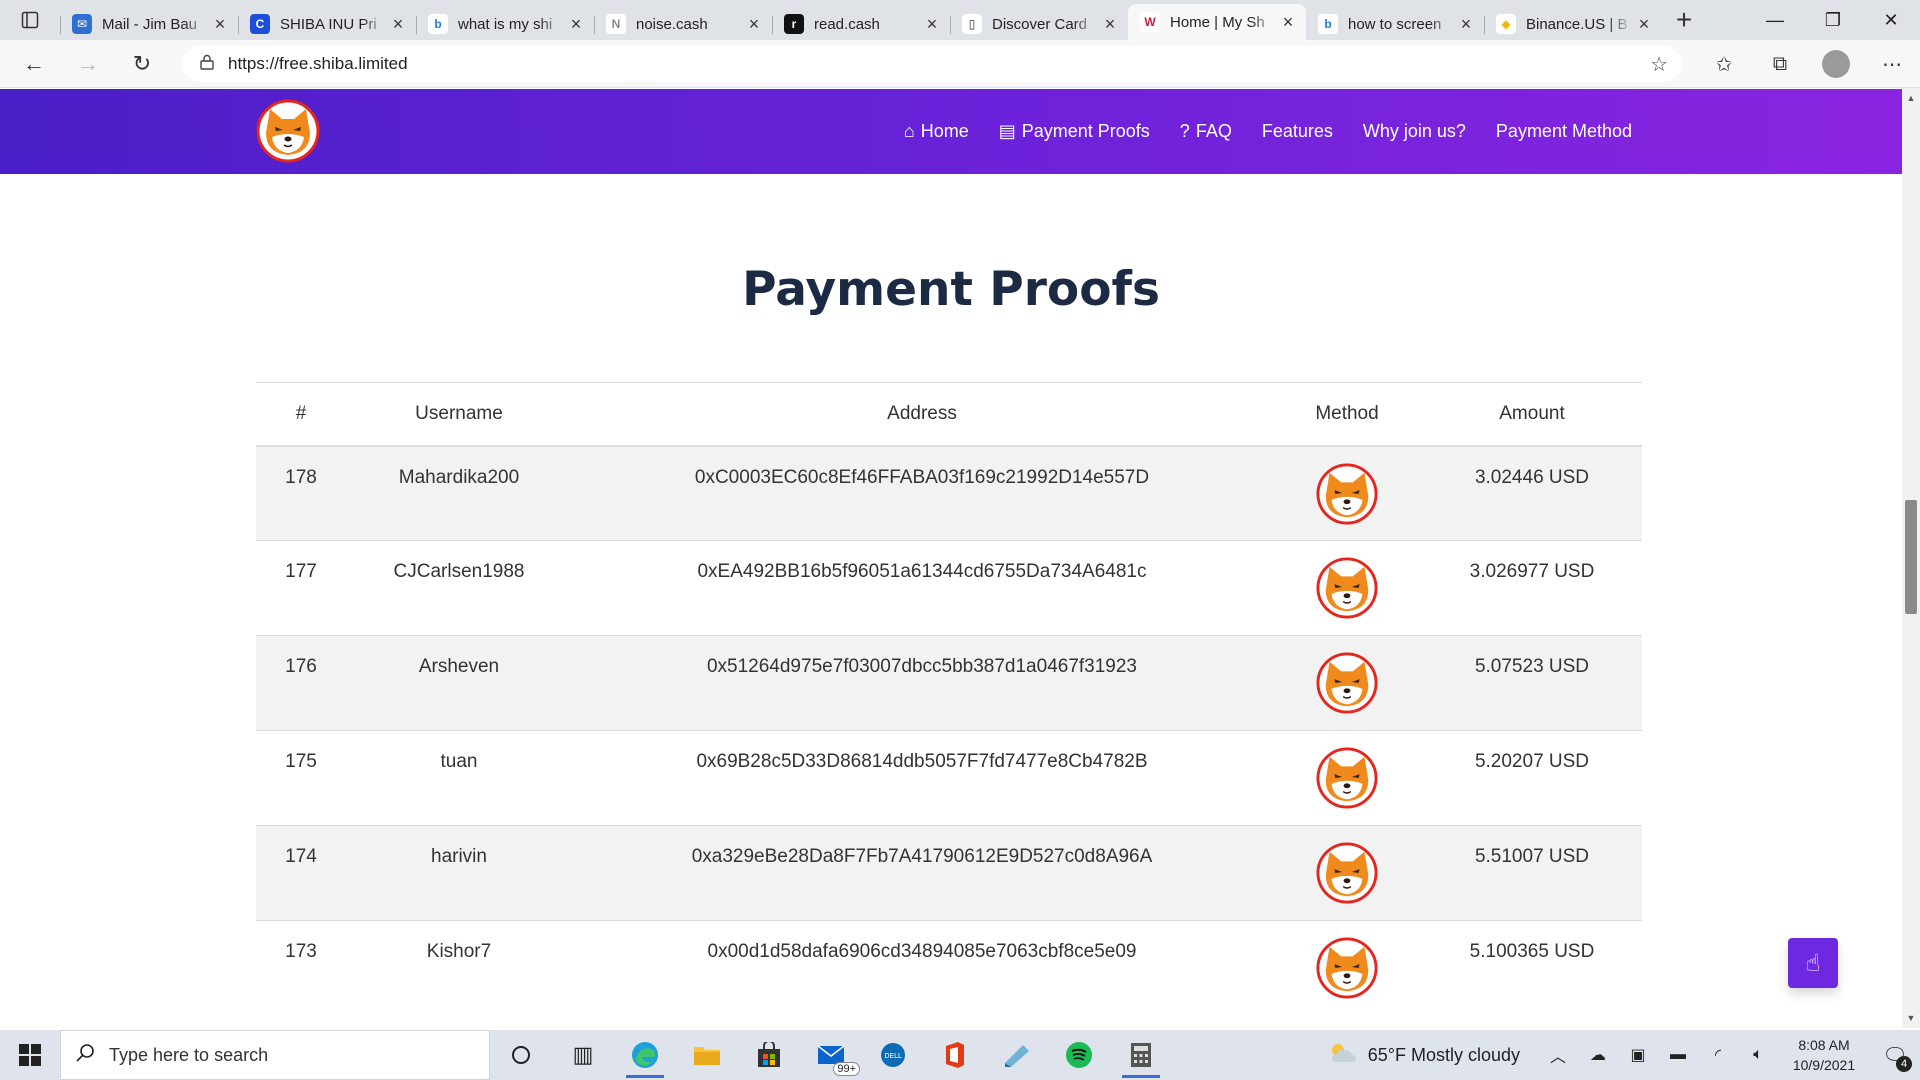 Image resolution: width=1920 pixels, height=1080 pixels. Describe the element at coordinates (1206, 131) in the screenshot. I see `nav-link: ? FAQ` at that location.